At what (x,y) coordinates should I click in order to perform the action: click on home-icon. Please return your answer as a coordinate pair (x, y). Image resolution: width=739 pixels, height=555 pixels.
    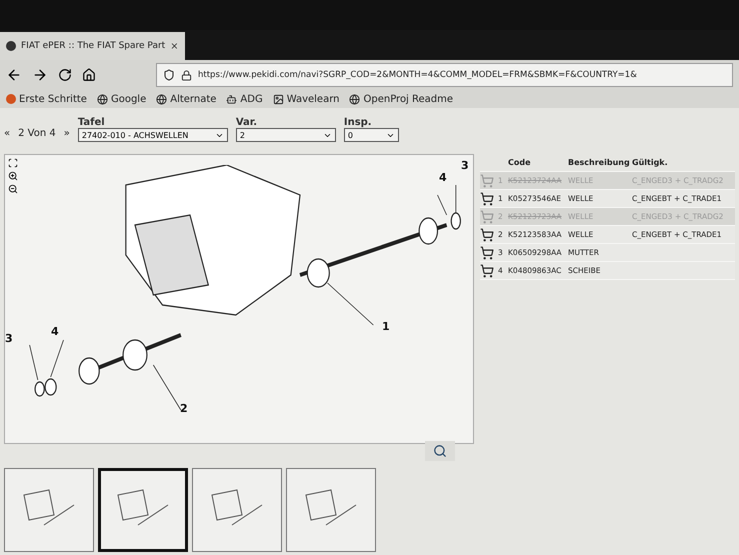
    Looking at the image, I should click on (89, 75).